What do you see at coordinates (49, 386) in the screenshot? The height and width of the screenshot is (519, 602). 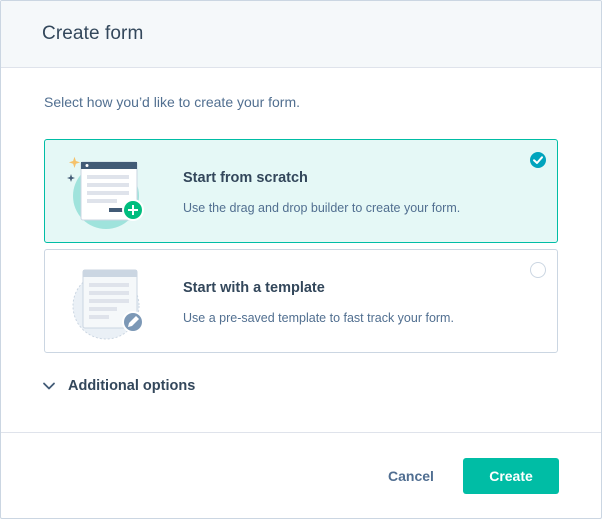 I see `chevron-down-icon` at bounding box center [49, 386].